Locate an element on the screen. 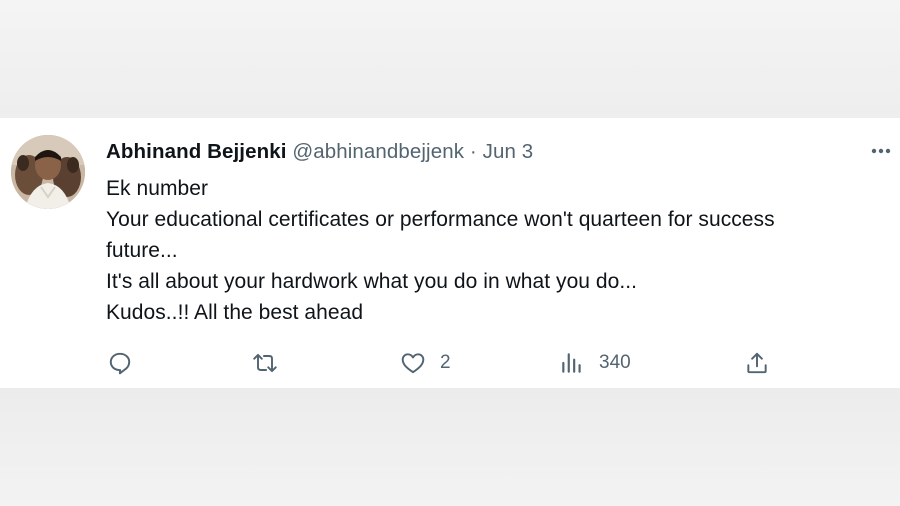  tweet-text-line: Kudos..!! All the best ahead is located at coordinates (235, 312).